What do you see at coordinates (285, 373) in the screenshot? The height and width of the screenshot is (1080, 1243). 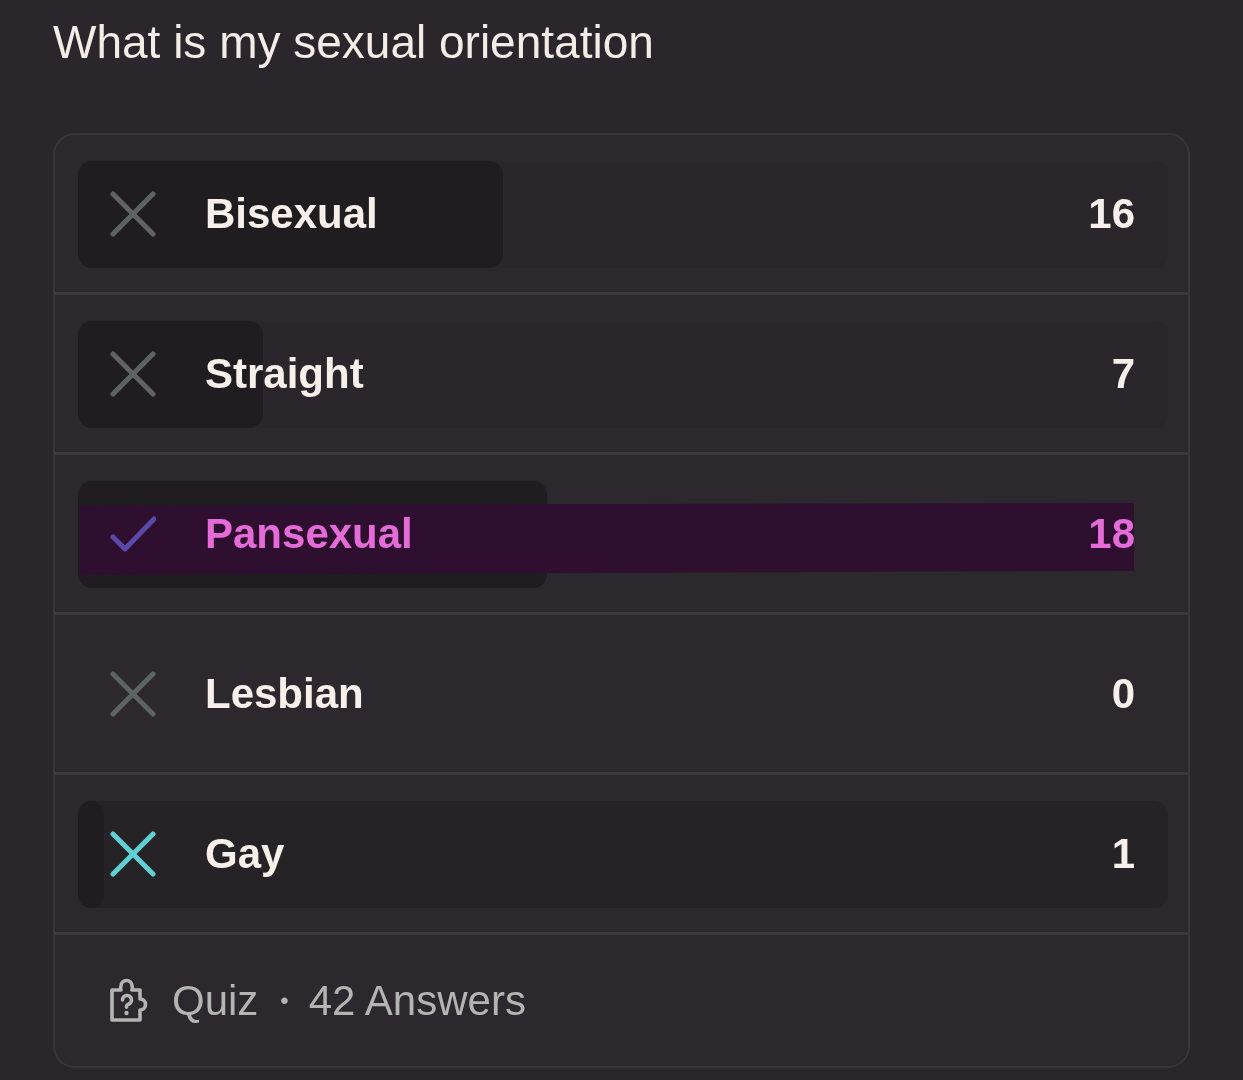 I see `answer-label: Straight` at bounding box center [285, 373].